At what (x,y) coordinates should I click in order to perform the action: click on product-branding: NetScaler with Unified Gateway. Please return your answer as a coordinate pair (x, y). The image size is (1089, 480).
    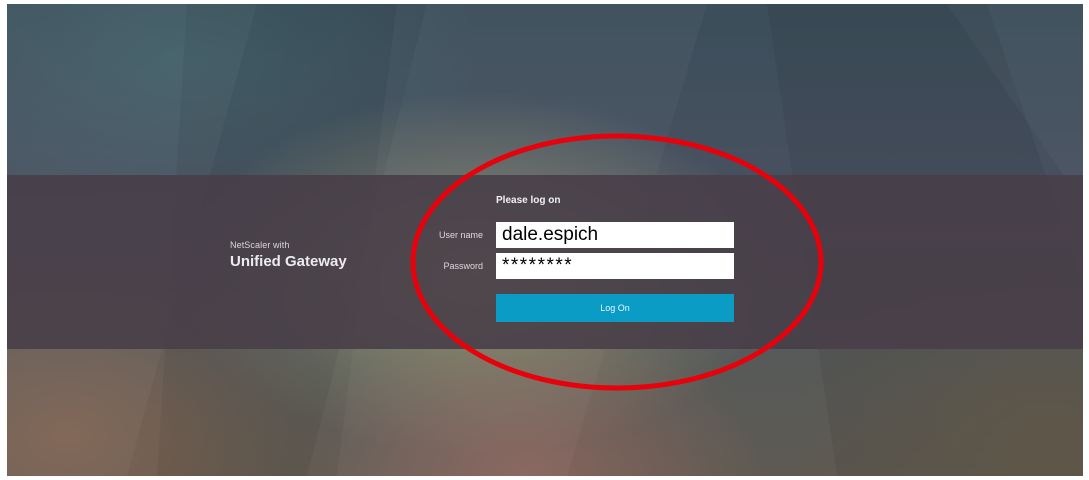
    Looking at the image, I should click on (288, 255).